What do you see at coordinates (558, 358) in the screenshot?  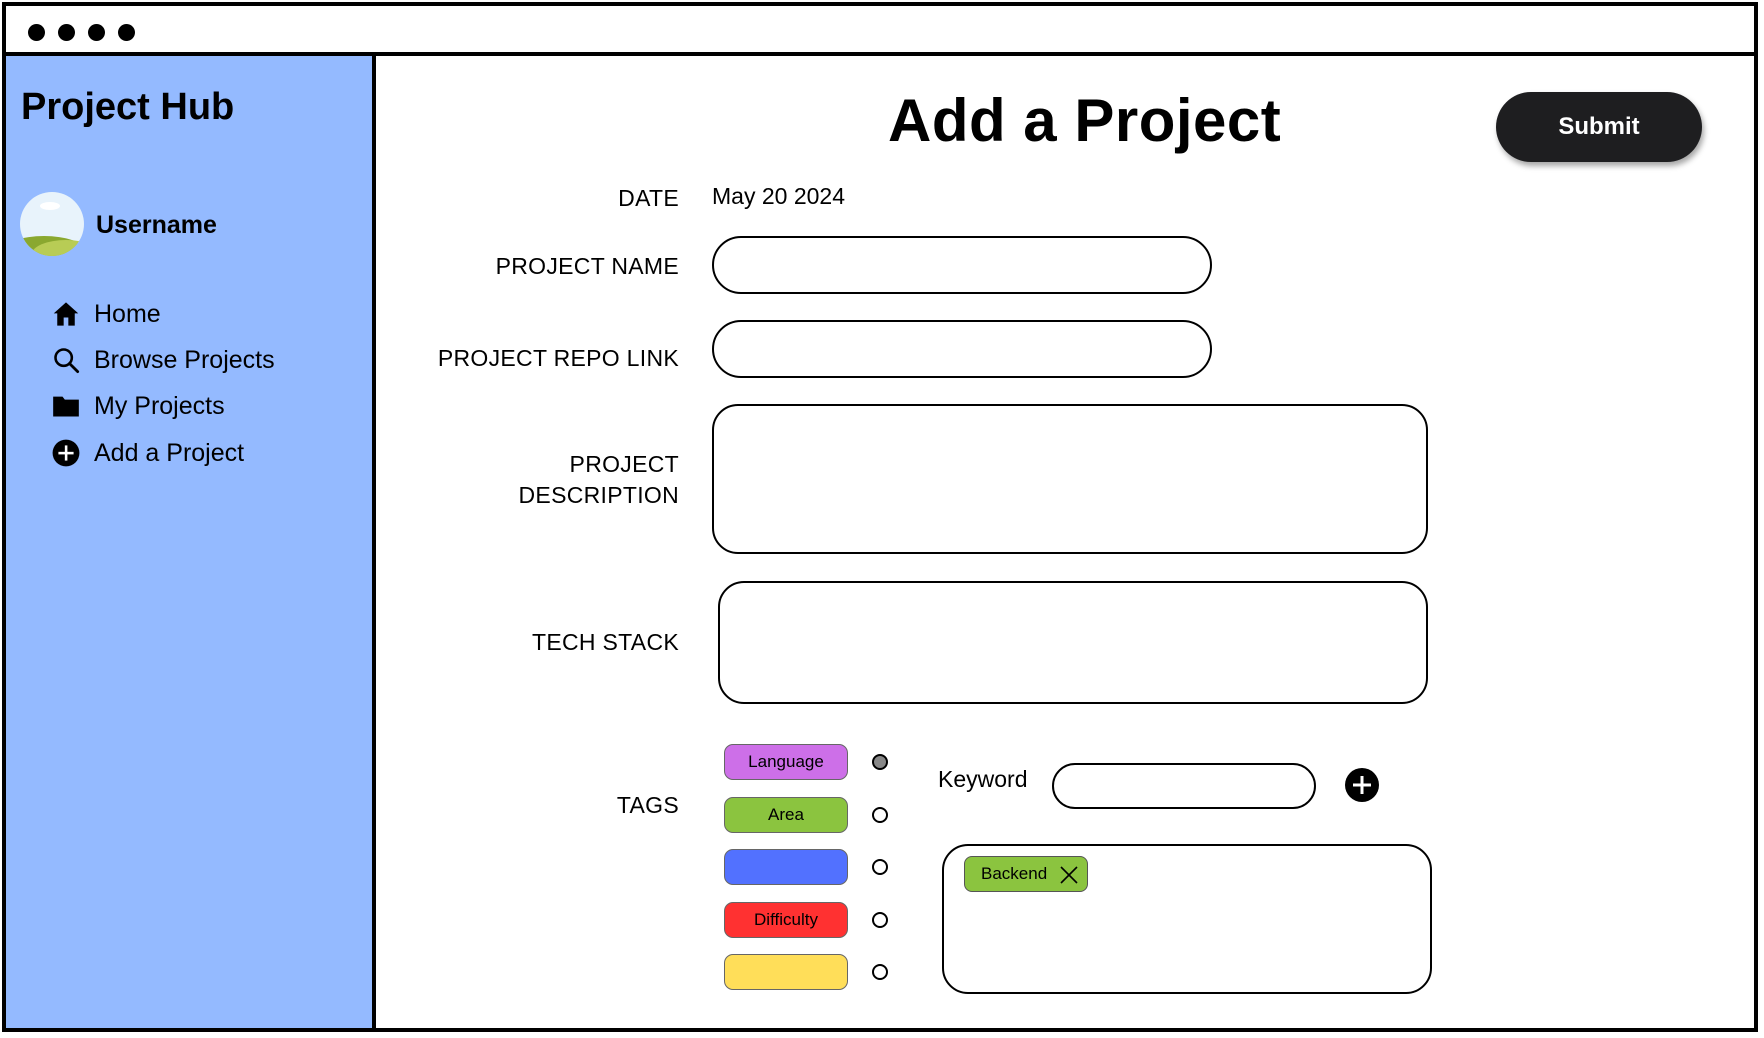 I see `repo-link-label: PROJECT REPO LINK` at bounding box center [558, 358].